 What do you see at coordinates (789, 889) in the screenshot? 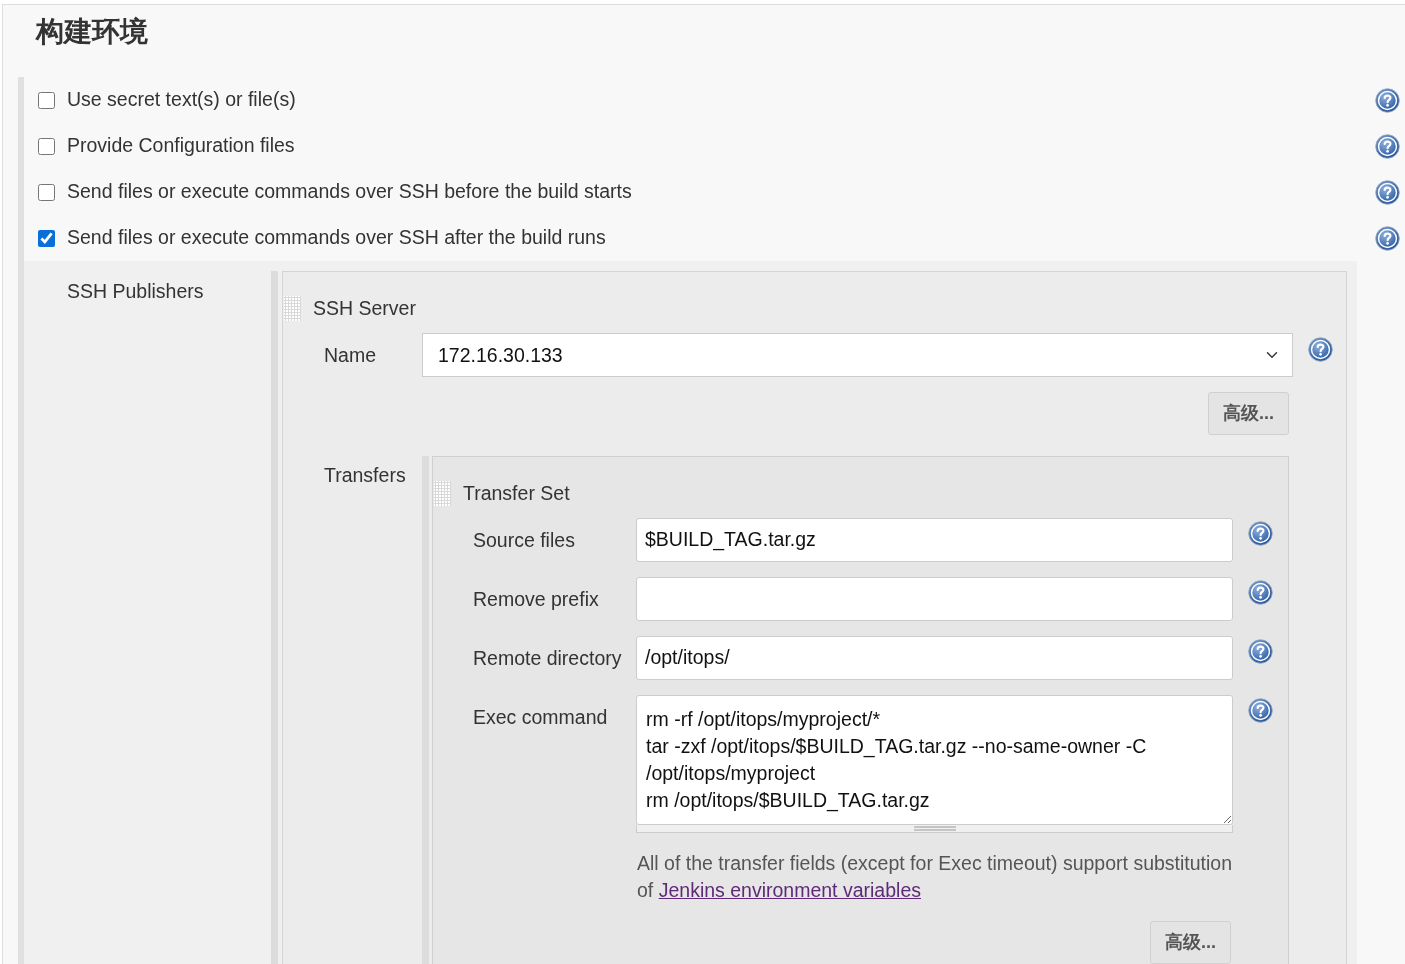
I see `help-link: Jenkins environment variables` at bounding box center [789, 889].